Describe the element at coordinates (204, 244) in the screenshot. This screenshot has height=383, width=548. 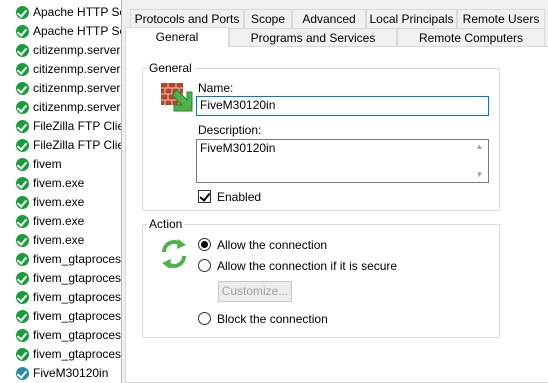
I see `allow-connection-radio` at that location.